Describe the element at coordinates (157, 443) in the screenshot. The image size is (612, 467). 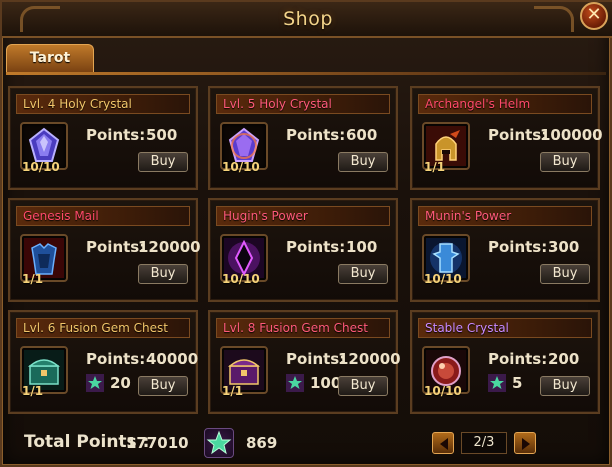
I see `total-points-value: 177010` at that location.